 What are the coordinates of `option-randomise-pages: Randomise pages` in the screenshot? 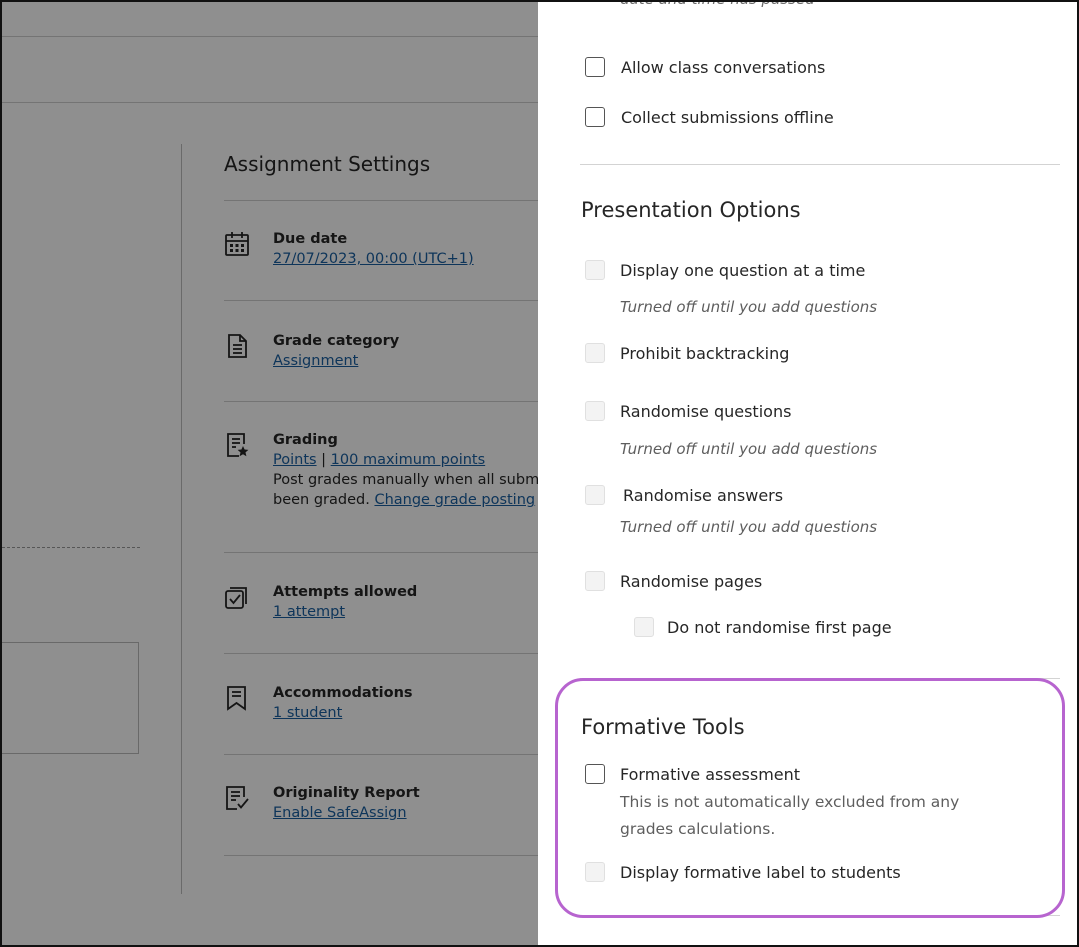 It's located at (673, 581).